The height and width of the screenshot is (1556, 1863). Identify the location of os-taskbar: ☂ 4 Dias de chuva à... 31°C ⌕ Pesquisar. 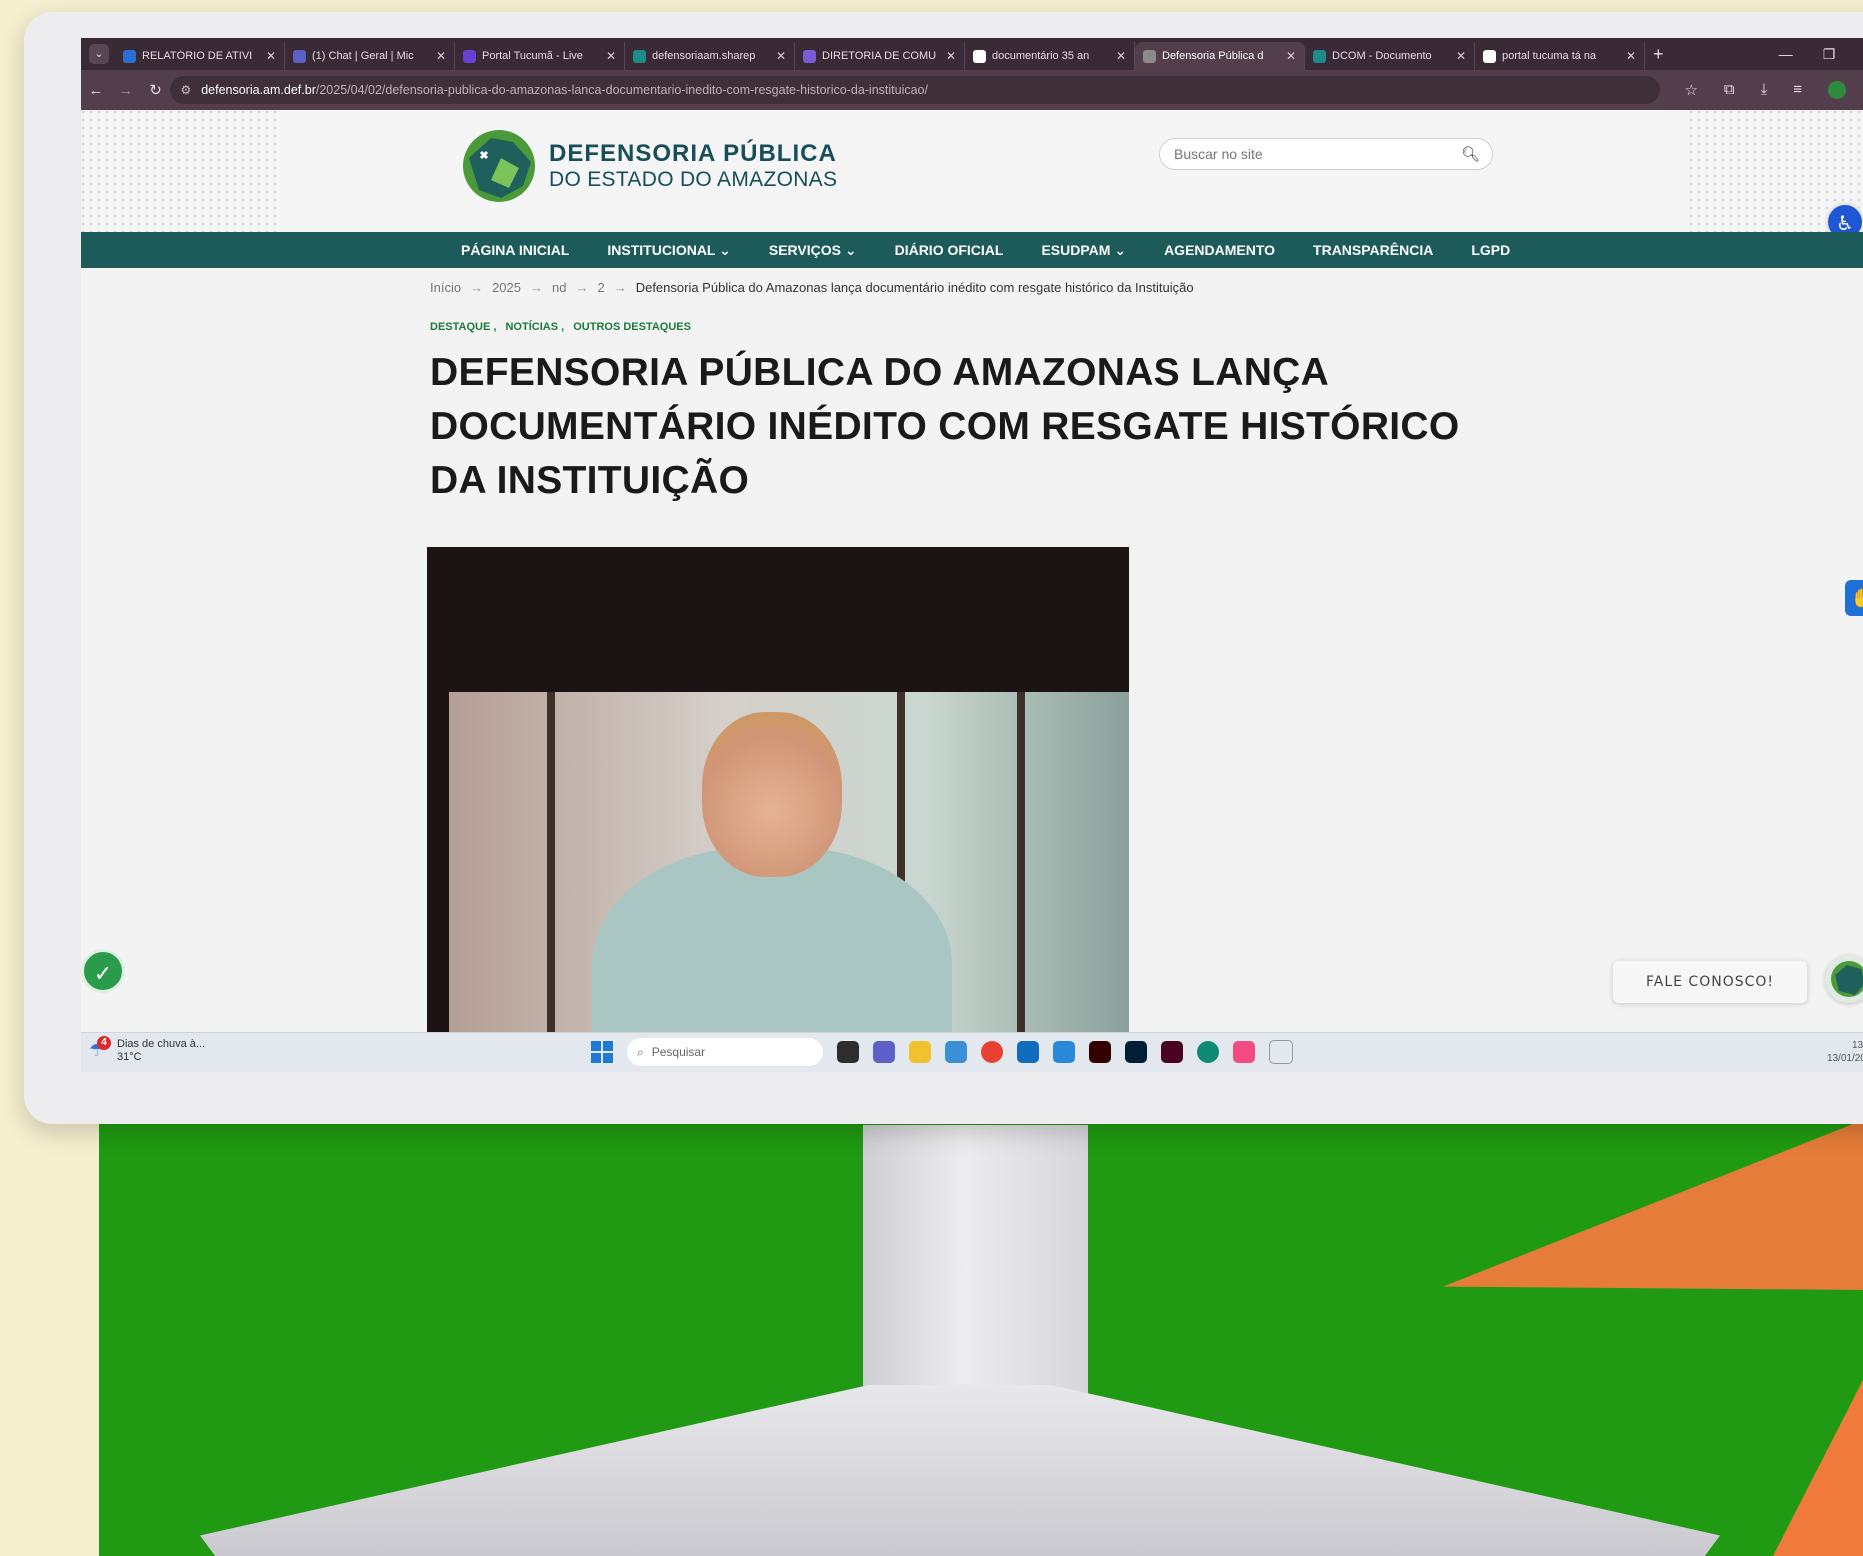
(972, 1052).